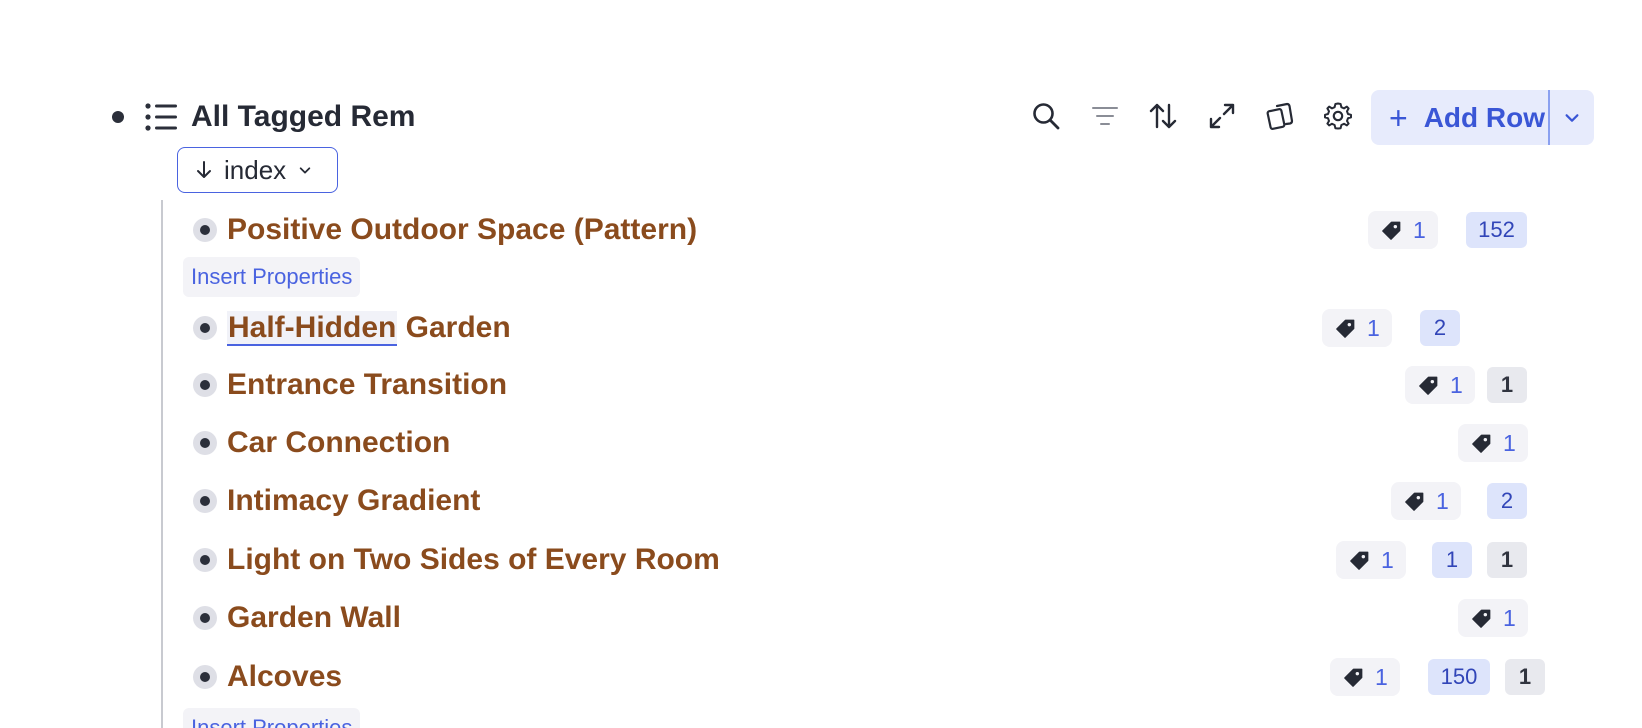  I want to click on arrow-down-icon, so click(204, 170).